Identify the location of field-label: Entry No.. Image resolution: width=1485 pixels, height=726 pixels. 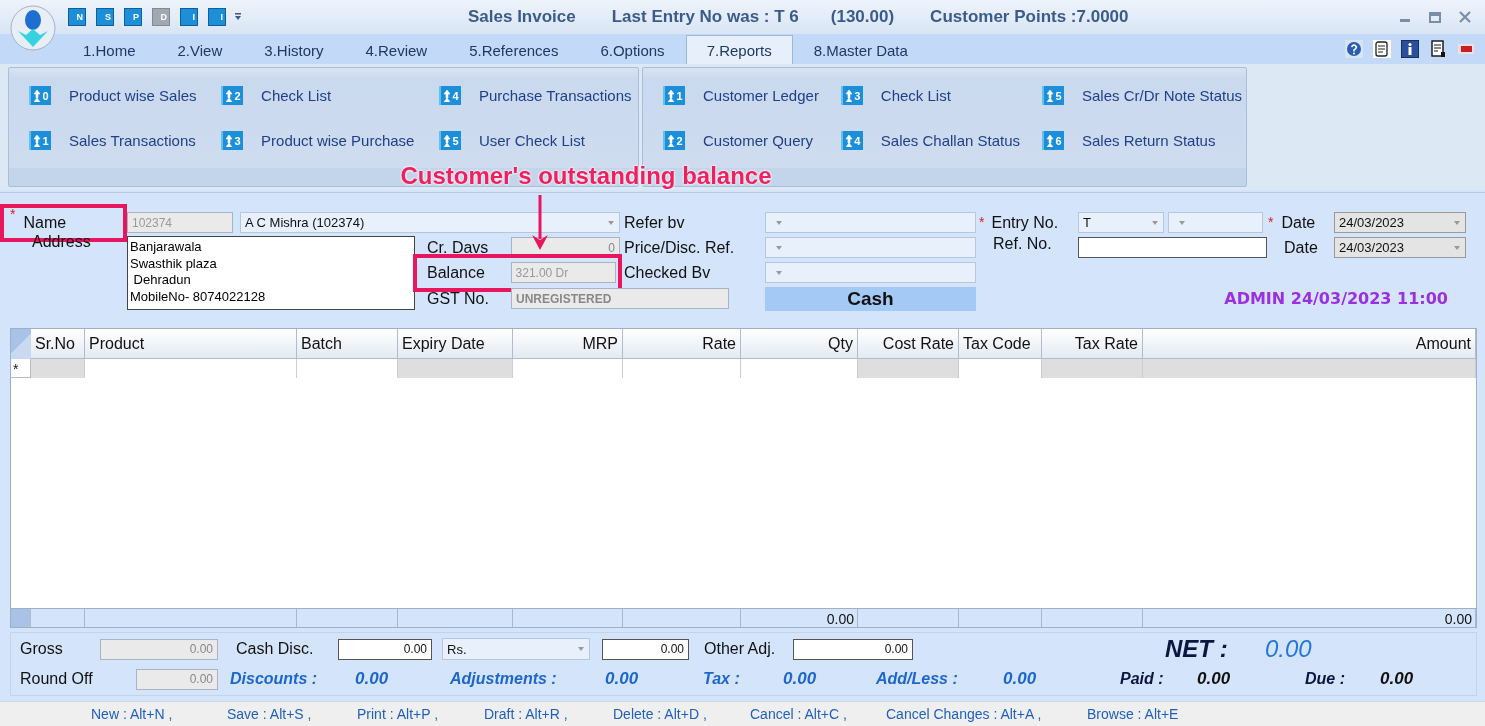
(1025, 222).